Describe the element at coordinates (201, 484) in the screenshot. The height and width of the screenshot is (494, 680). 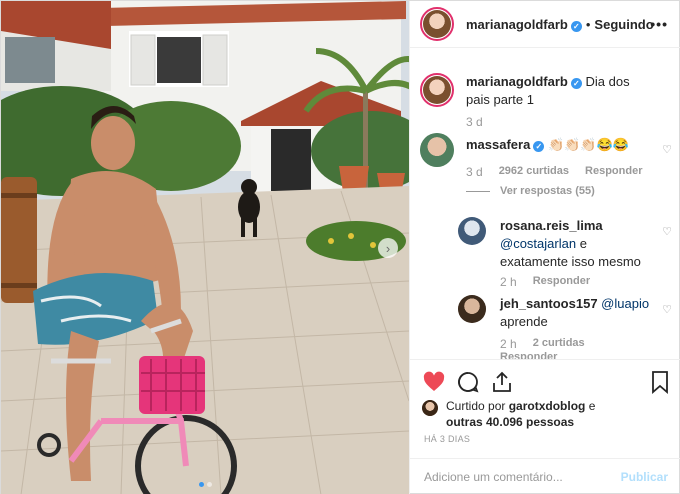
I see `carousel-dot-active` at that location.